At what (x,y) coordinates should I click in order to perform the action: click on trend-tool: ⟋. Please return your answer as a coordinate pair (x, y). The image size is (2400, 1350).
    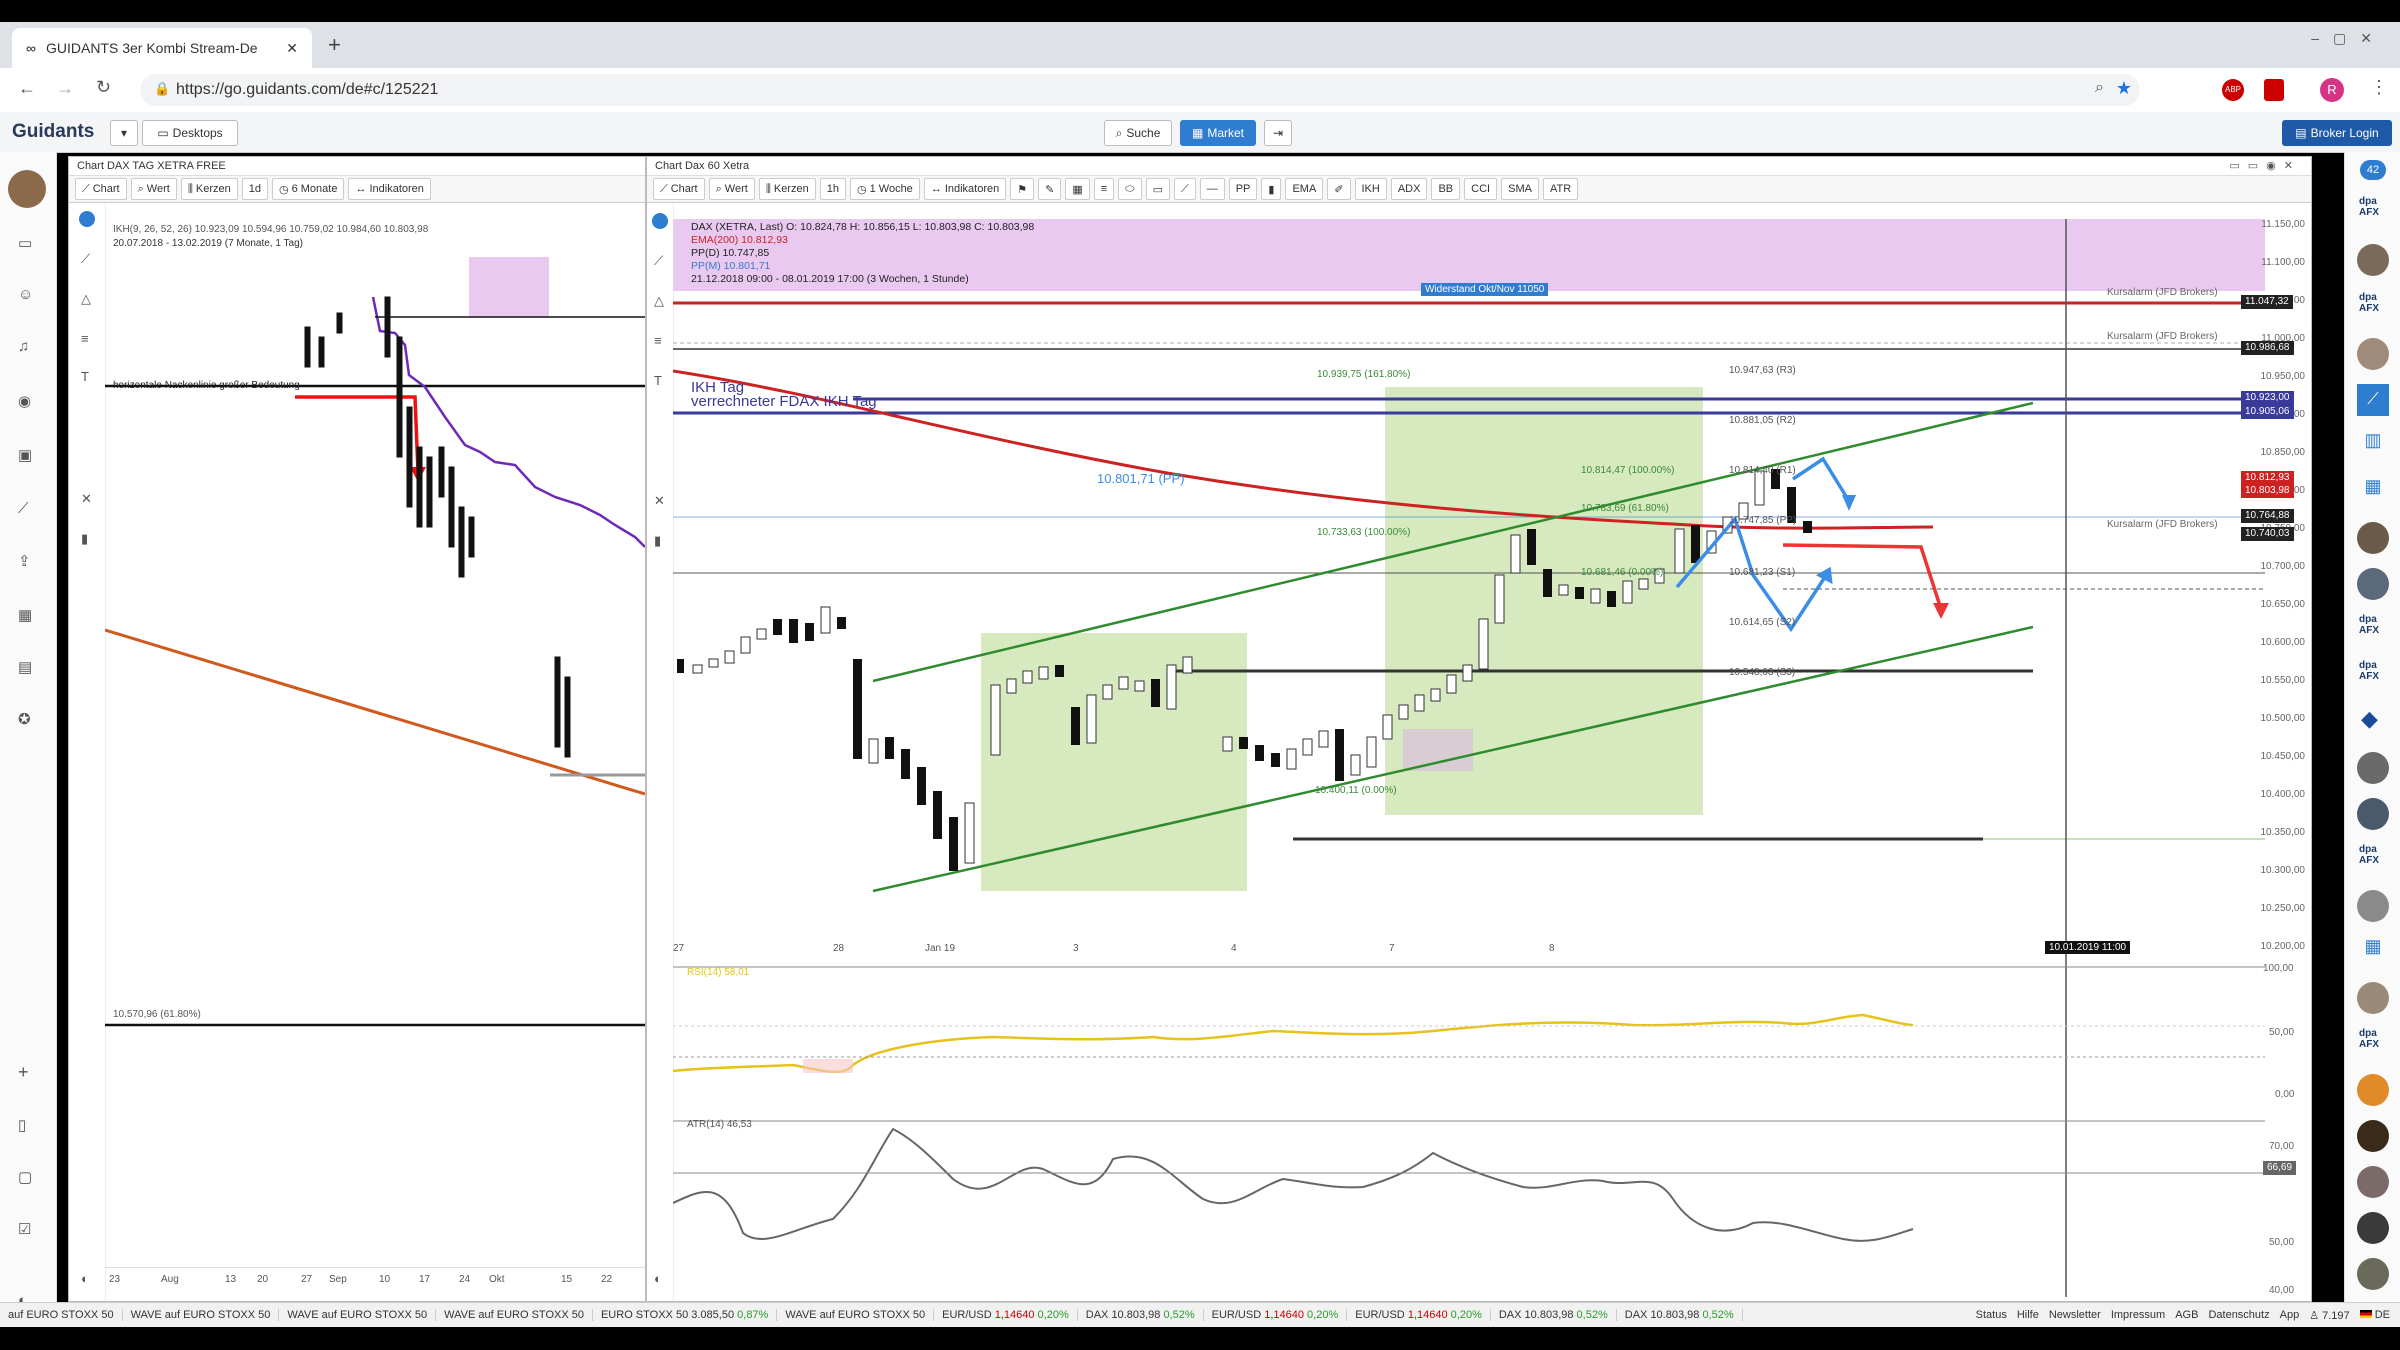
    Looking at the image, I should click on (1184, 189).